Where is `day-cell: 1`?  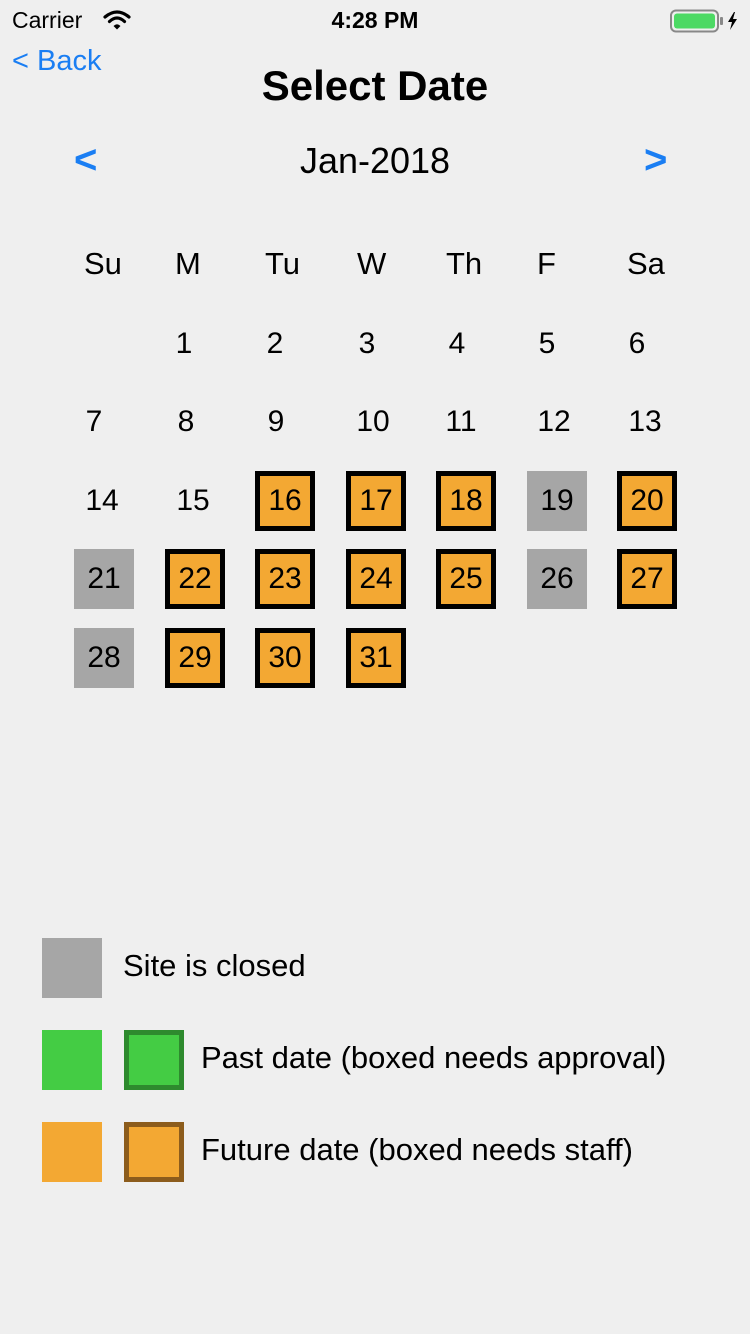
day-cell: 1 is located at coordinates (184, 344).